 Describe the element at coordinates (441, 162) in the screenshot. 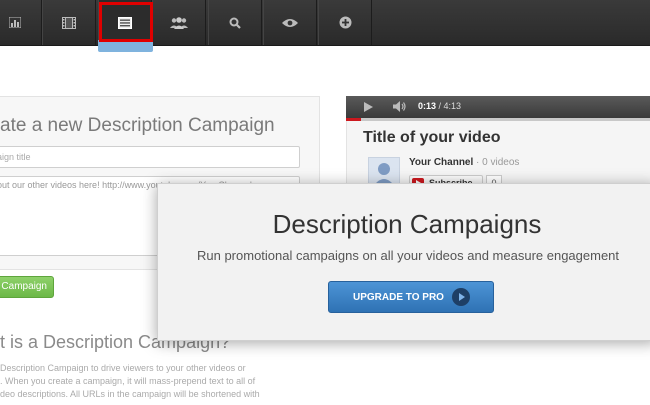

I see `channel-title: Your Channel` at that location.